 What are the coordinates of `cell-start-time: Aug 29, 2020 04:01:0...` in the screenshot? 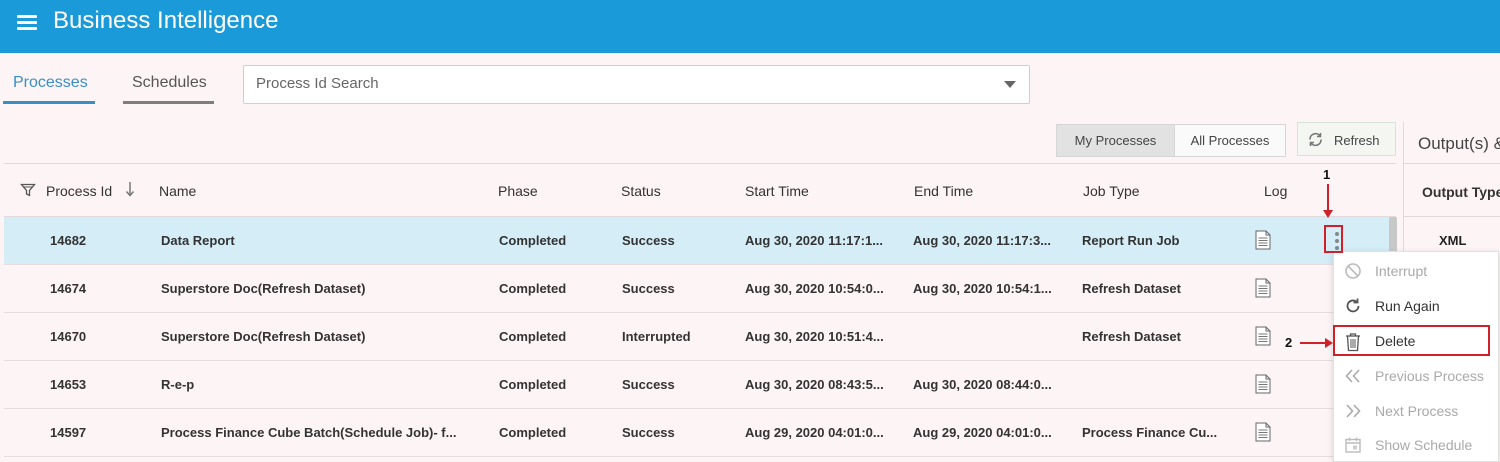 It's located at (814, 432).